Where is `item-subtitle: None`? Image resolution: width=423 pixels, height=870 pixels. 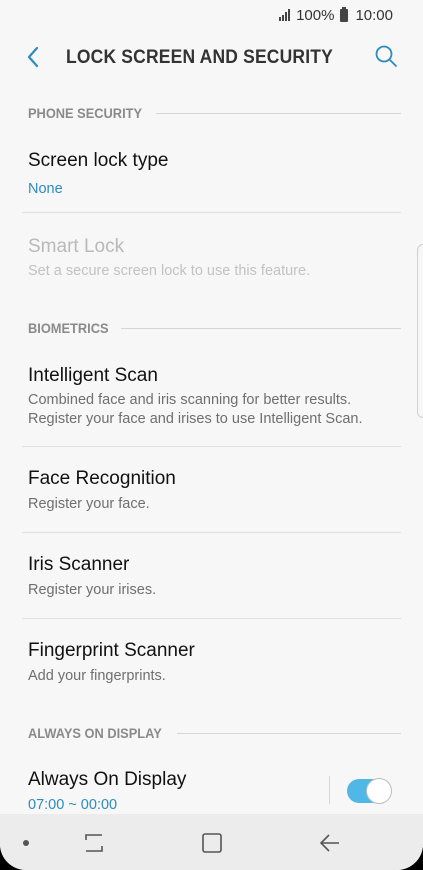
item-subtitle: None is located at coordinates (45, 189).